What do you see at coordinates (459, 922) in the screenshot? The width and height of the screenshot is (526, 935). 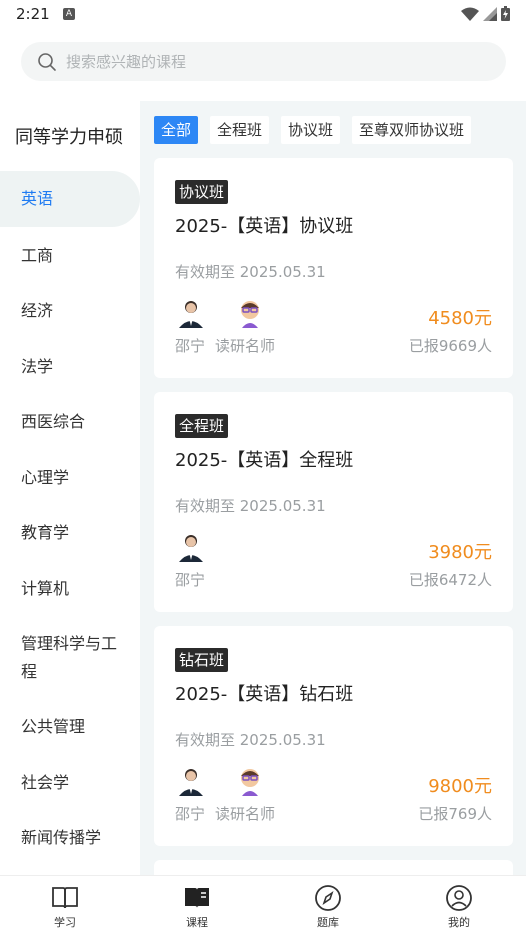 I see `nav-label: 我的` at bounding box center [459, 922].